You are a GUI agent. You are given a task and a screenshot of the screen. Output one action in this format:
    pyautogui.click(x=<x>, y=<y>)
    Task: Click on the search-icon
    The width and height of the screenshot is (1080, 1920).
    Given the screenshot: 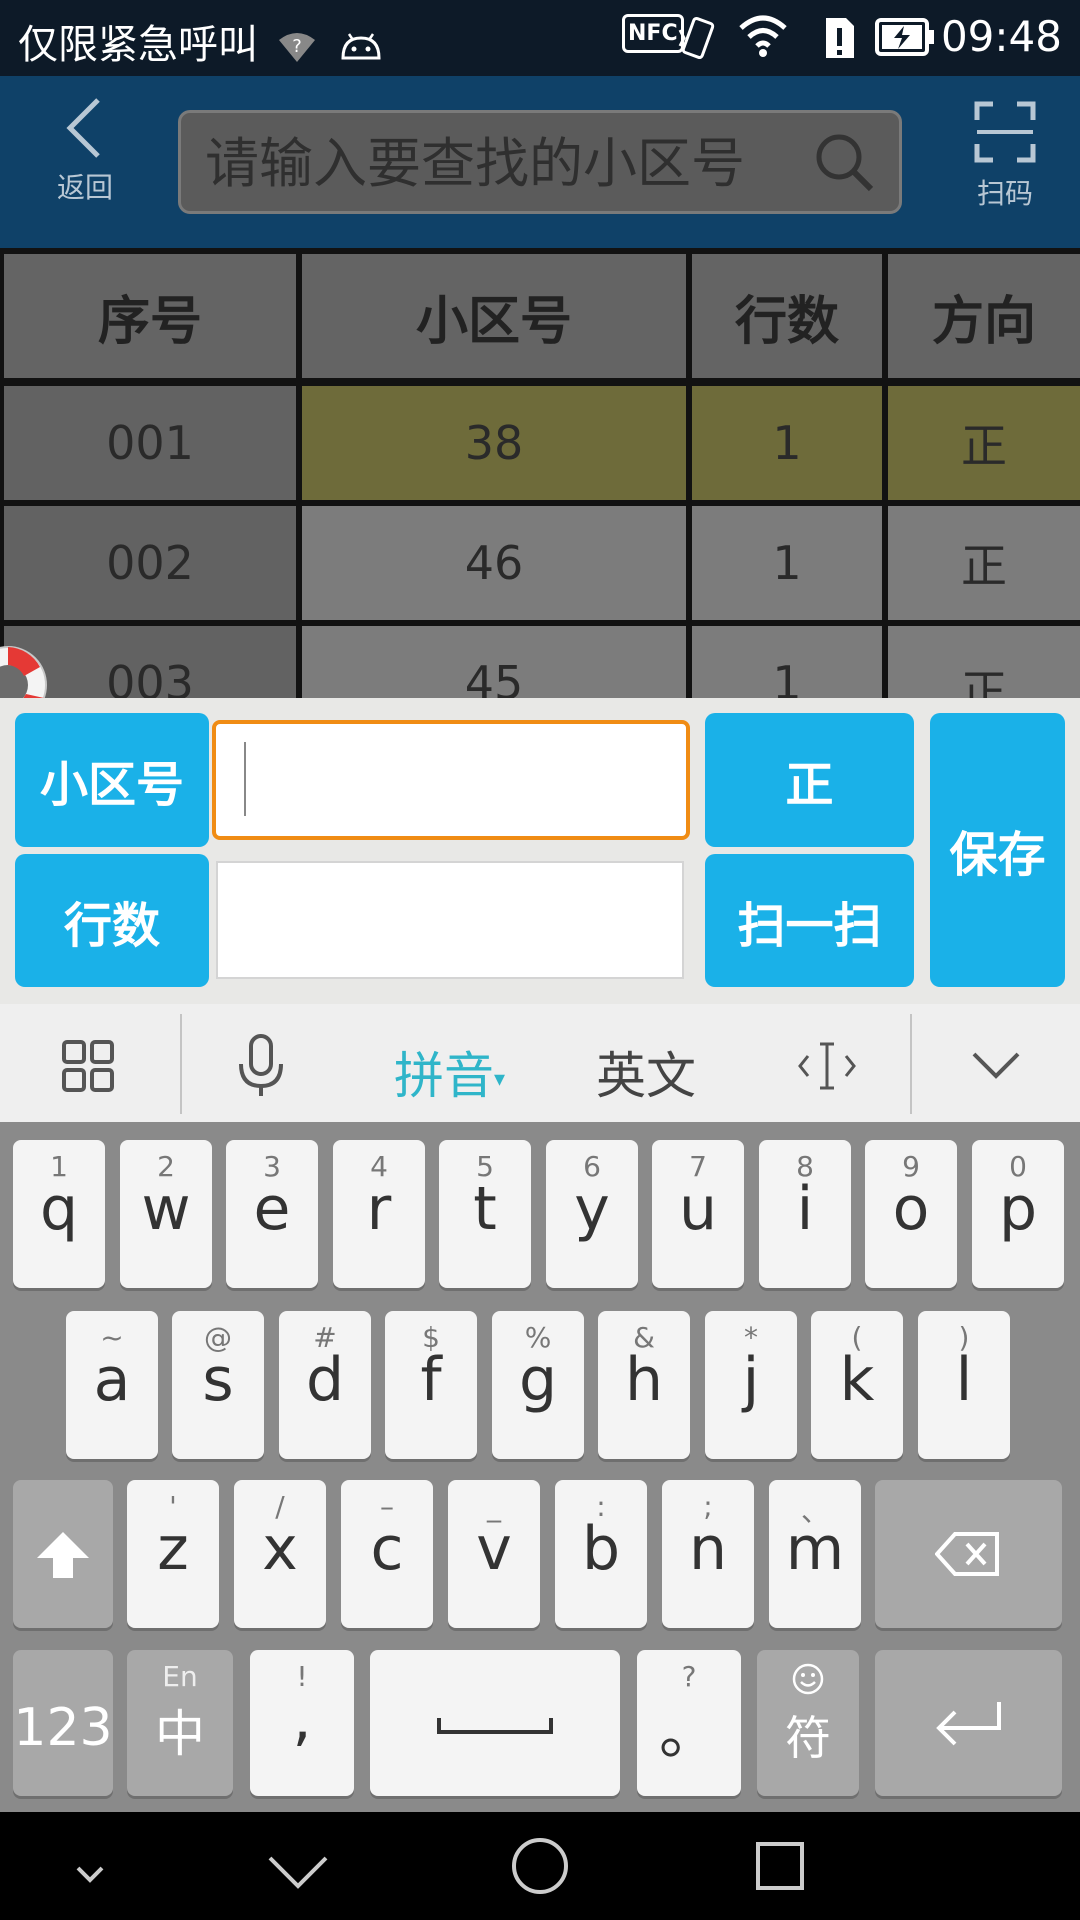 What is the action you would take?
    pyautogui.click(x=845, y=163)
    